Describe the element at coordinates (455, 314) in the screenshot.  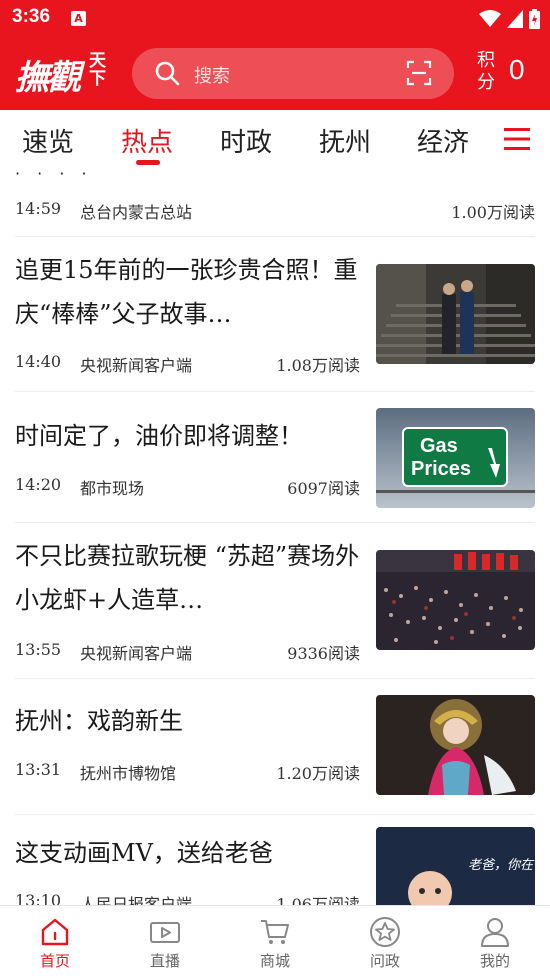
I see `thumbnail-stairs-photo` at that location.